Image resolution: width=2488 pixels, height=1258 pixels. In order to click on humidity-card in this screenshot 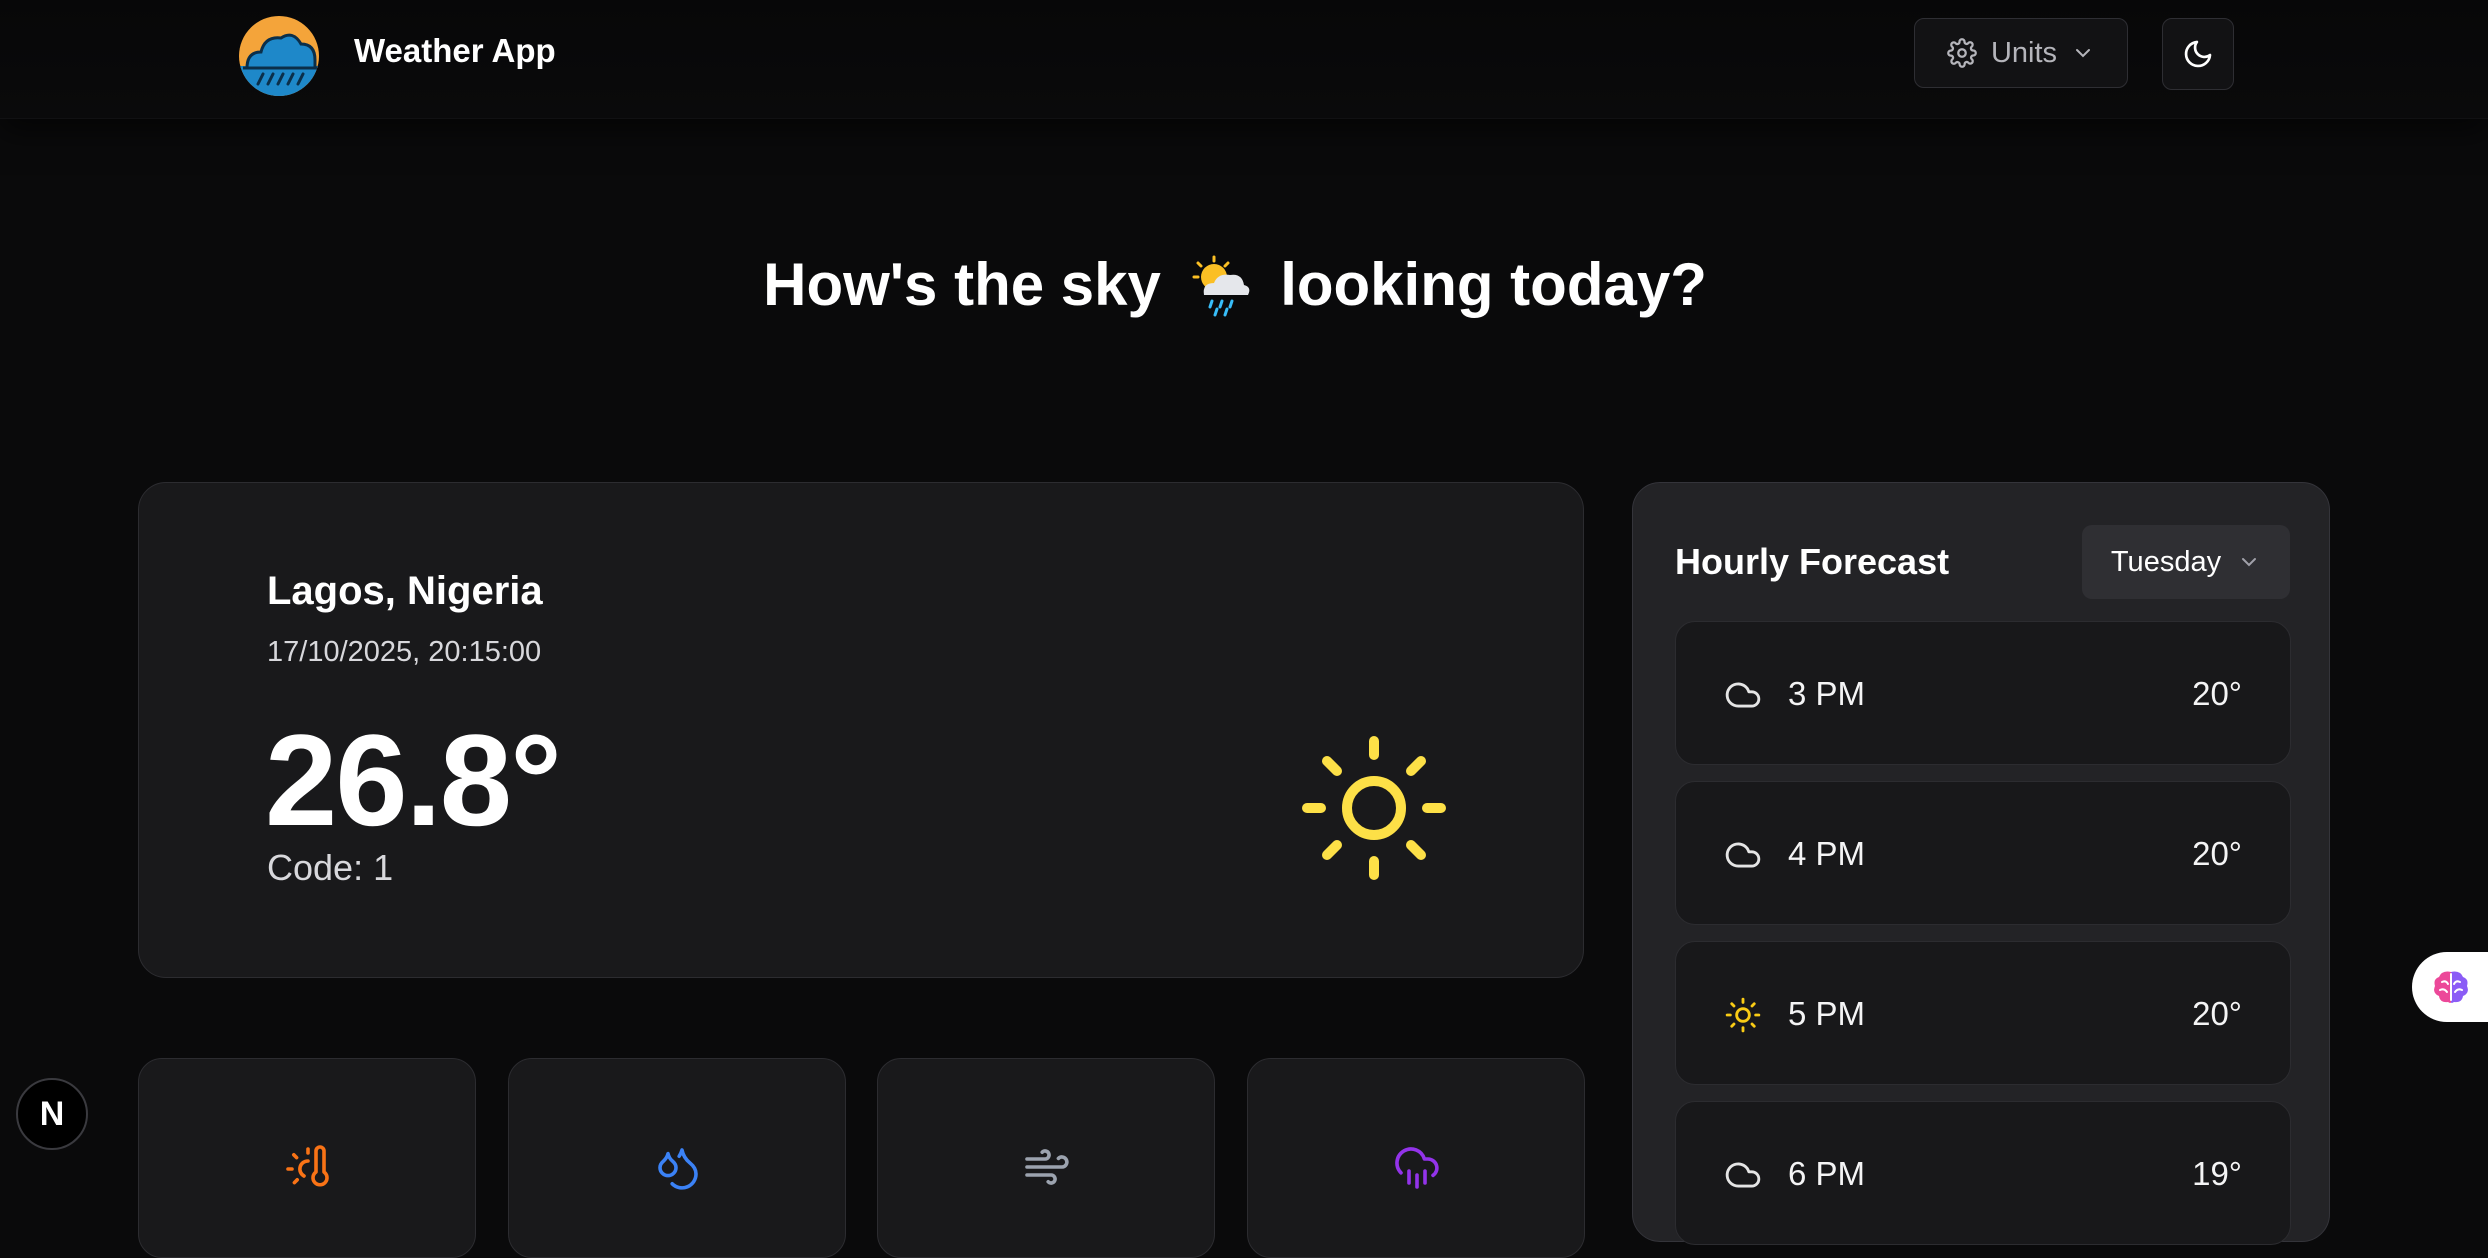, I will do `click(677, 1158)`.